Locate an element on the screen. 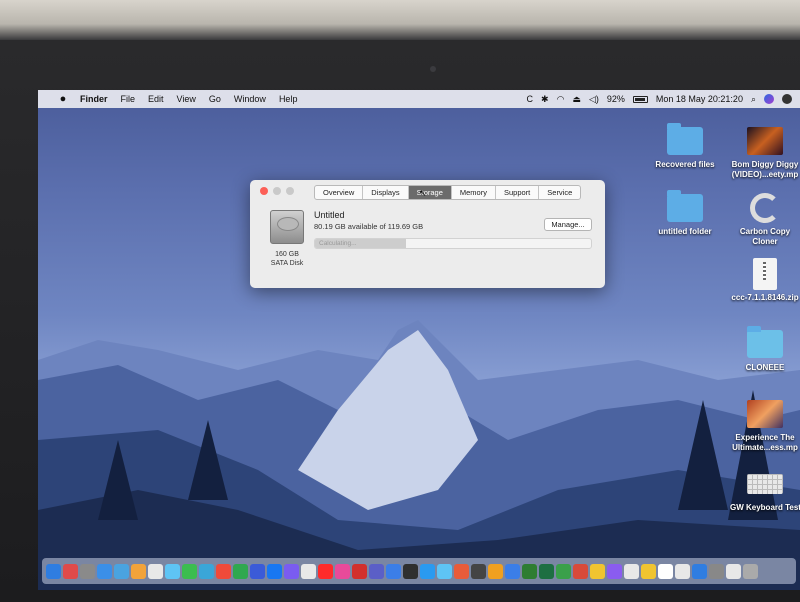  menu-finder: Finder is located at coordinates (94, 99).